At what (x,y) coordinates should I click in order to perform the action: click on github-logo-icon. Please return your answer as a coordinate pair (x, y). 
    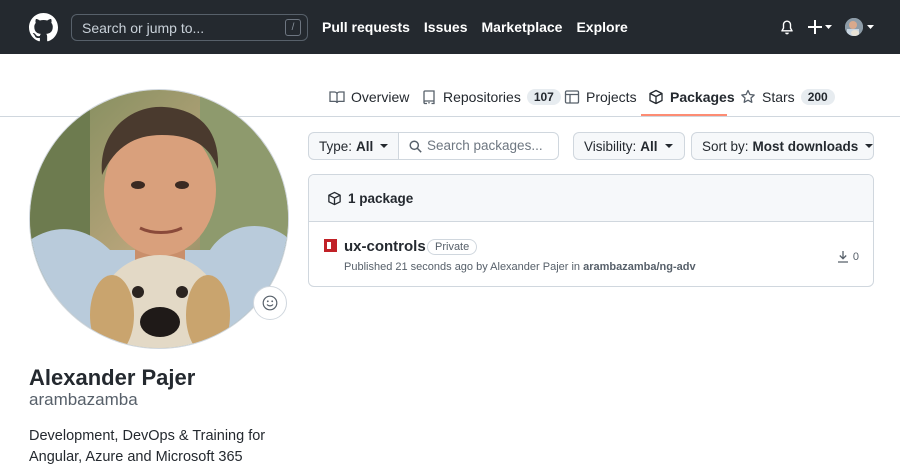
    Looking at the image, I should click on (43, 27).